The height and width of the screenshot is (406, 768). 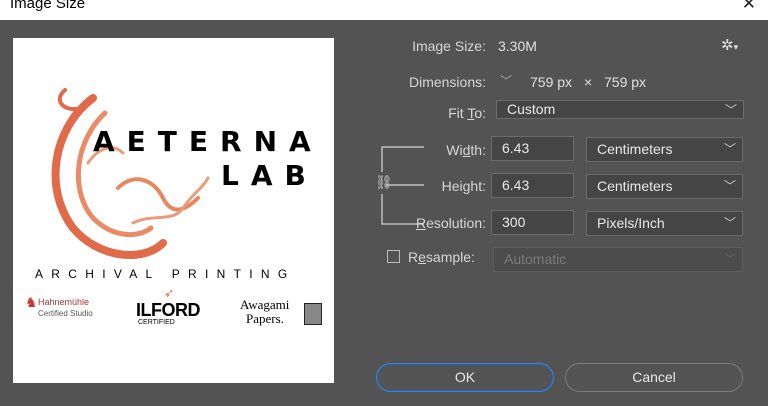 What do you see at coordinates (465, 377) in the screenshot?
I see `ok-button: OK` at bounding box center [465, 377].